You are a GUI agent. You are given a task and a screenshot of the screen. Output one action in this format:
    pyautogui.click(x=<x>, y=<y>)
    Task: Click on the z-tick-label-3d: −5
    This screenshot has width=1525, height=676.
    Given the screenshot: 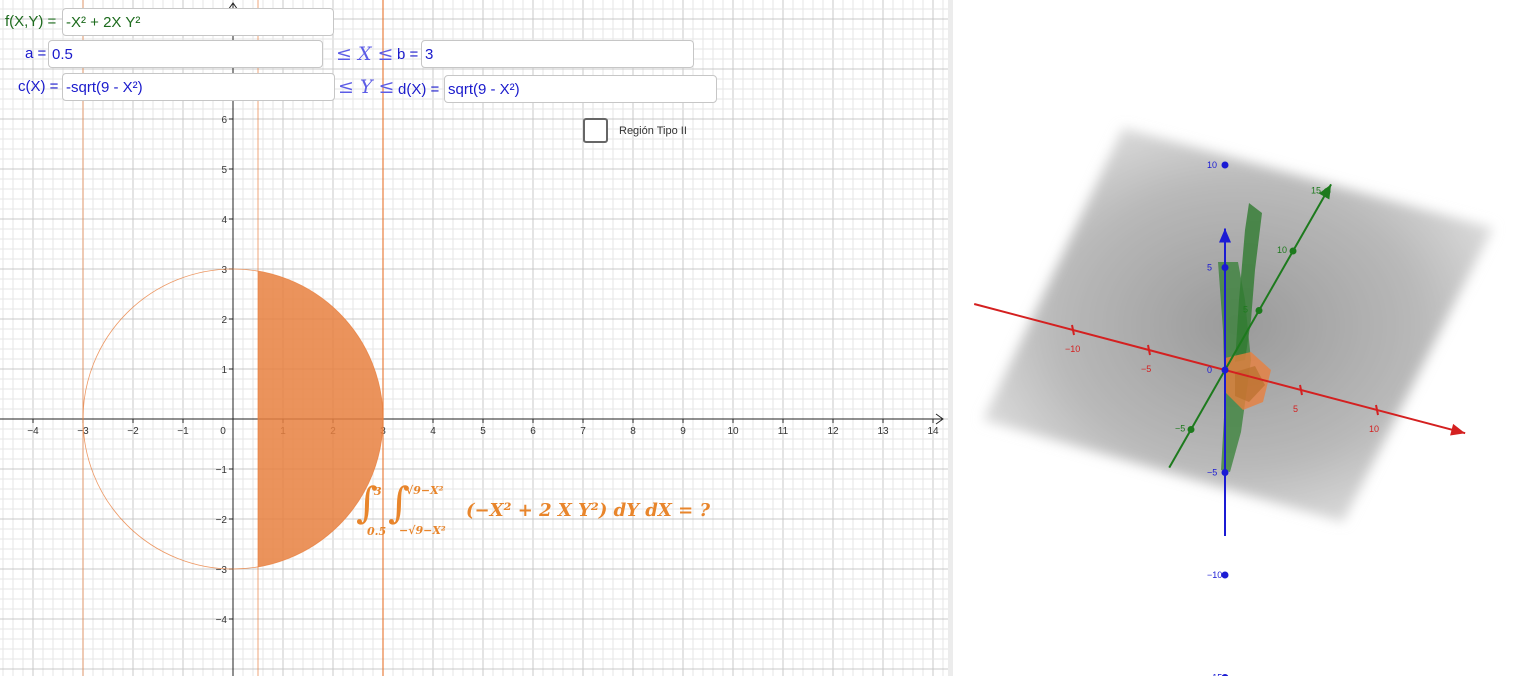 What is the action you would take?
    pyautogui.click(x=1212, y=473)
    